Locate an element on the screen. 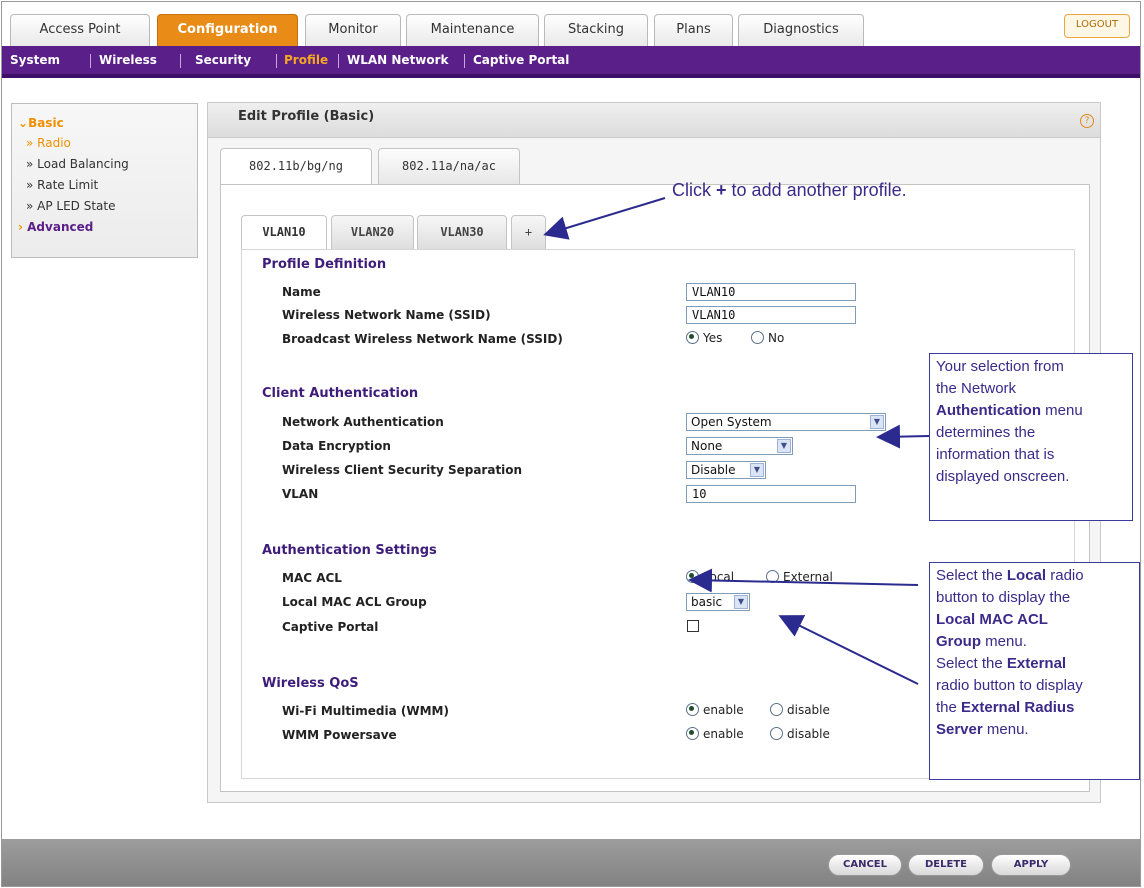 The height and width of the screenshot is (888, 1144). arrow-to-add-tab is located at coordinates (604, 218).